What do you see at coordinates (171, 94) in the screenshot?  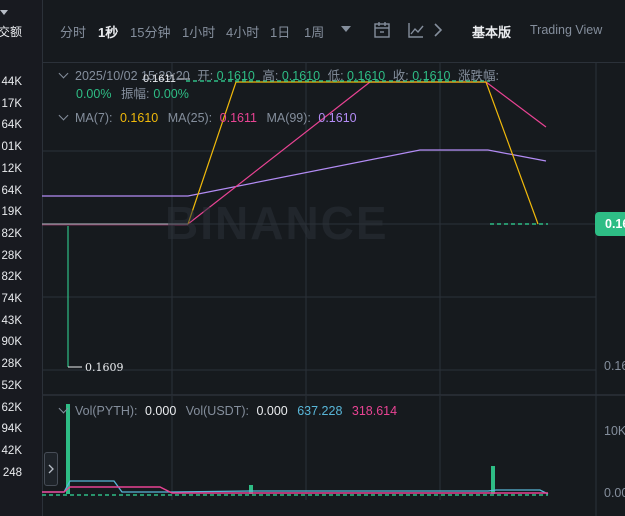 I see `amplitude-value: 0.00%` at bounding box center [171, 94].